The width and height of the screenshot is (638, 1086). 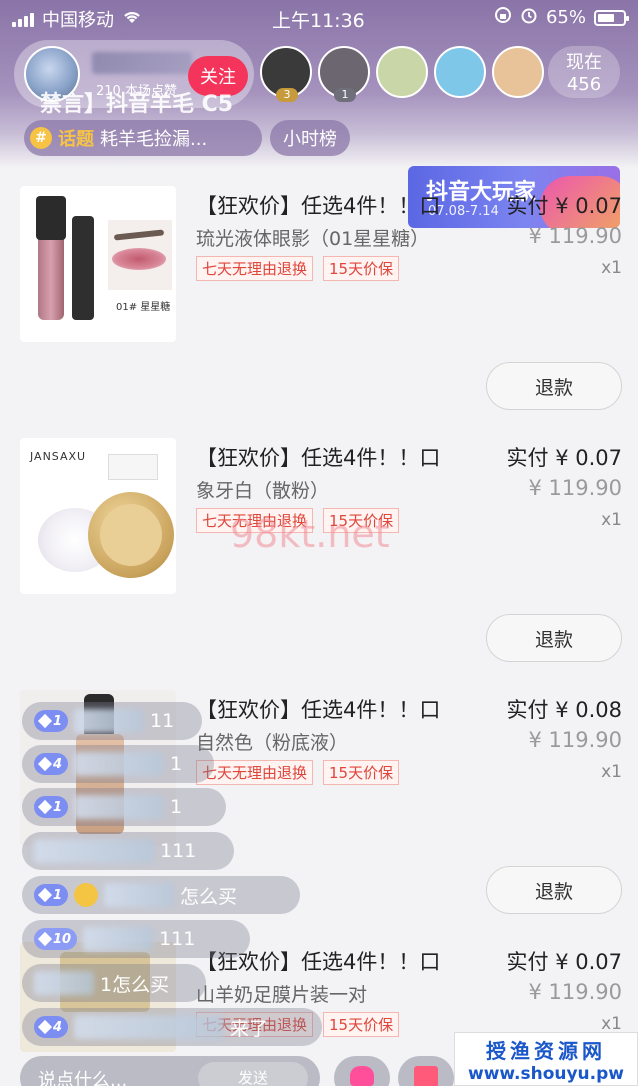 I want to click on chat-message: 4 来了, so click(x=172, y=1027).